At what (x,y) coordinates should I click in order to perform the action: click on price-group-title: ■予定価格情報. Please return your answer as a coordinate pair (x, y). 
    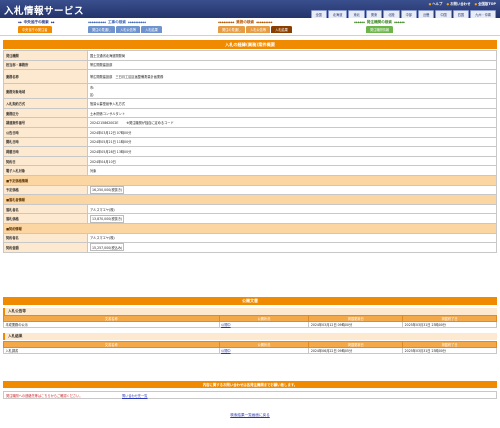
    Looking at the image, I should click on (250, 180).